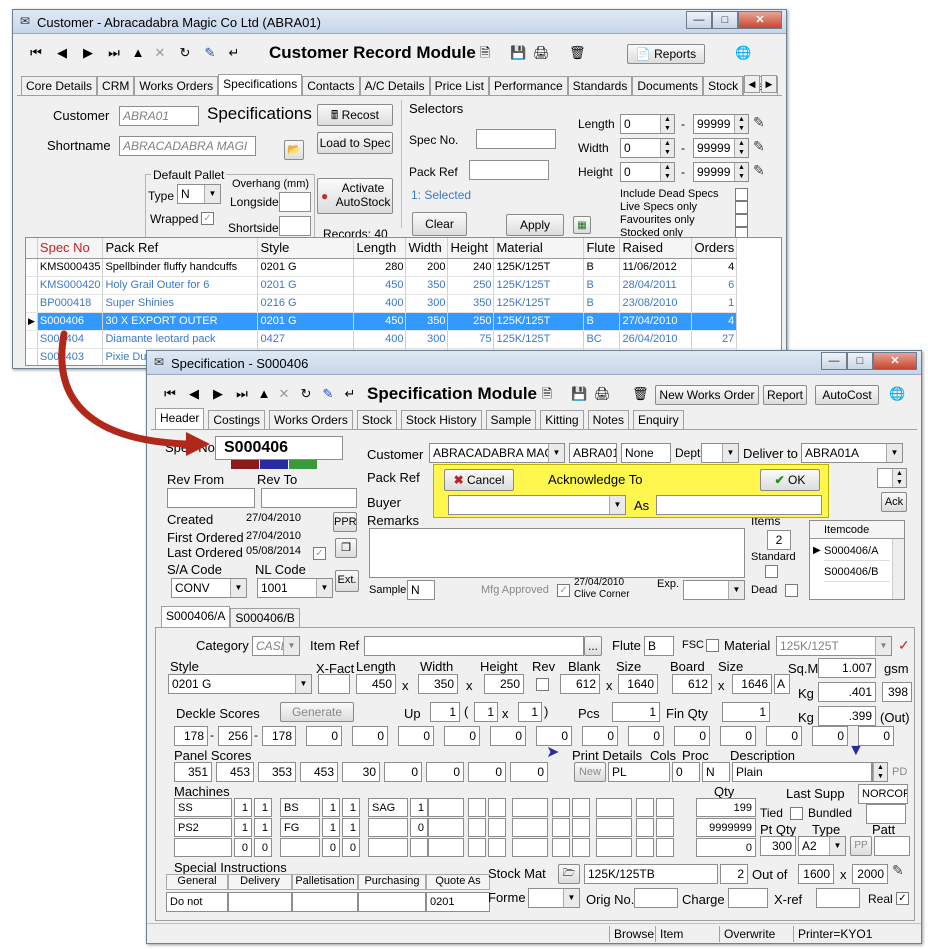 The width and height of the screenshot is (928, 949). What do you see at coordinates (124, 389) in the screenshot?
I see `arrow-path` at bounding box center [124, 389].